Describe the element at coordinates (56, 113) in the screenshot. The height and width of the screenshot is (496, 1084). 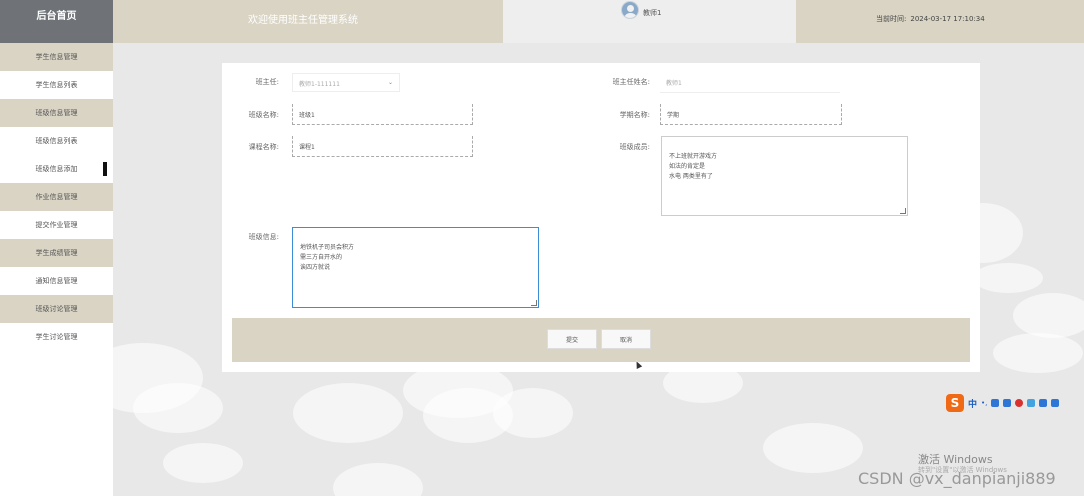
I see `sidebar-item-class-info: 班级信息管理` at that location.